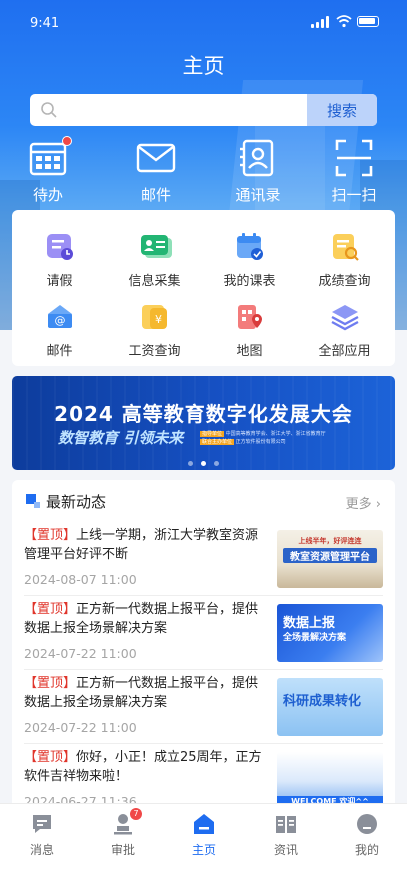  I want to click on banner-host: 正方软件股份有限公司, so click(260, 442).